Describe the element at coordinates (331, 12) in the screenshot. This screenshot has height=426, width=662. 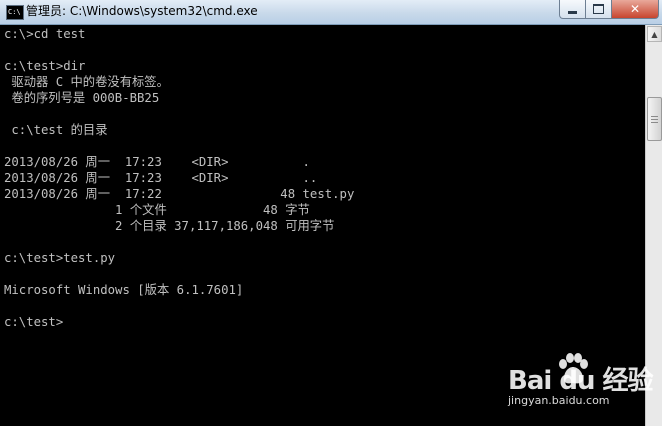
I see `title-bar: C:\ 管理员: C:\Windows\system32\cmd.exe ✕` at that location.